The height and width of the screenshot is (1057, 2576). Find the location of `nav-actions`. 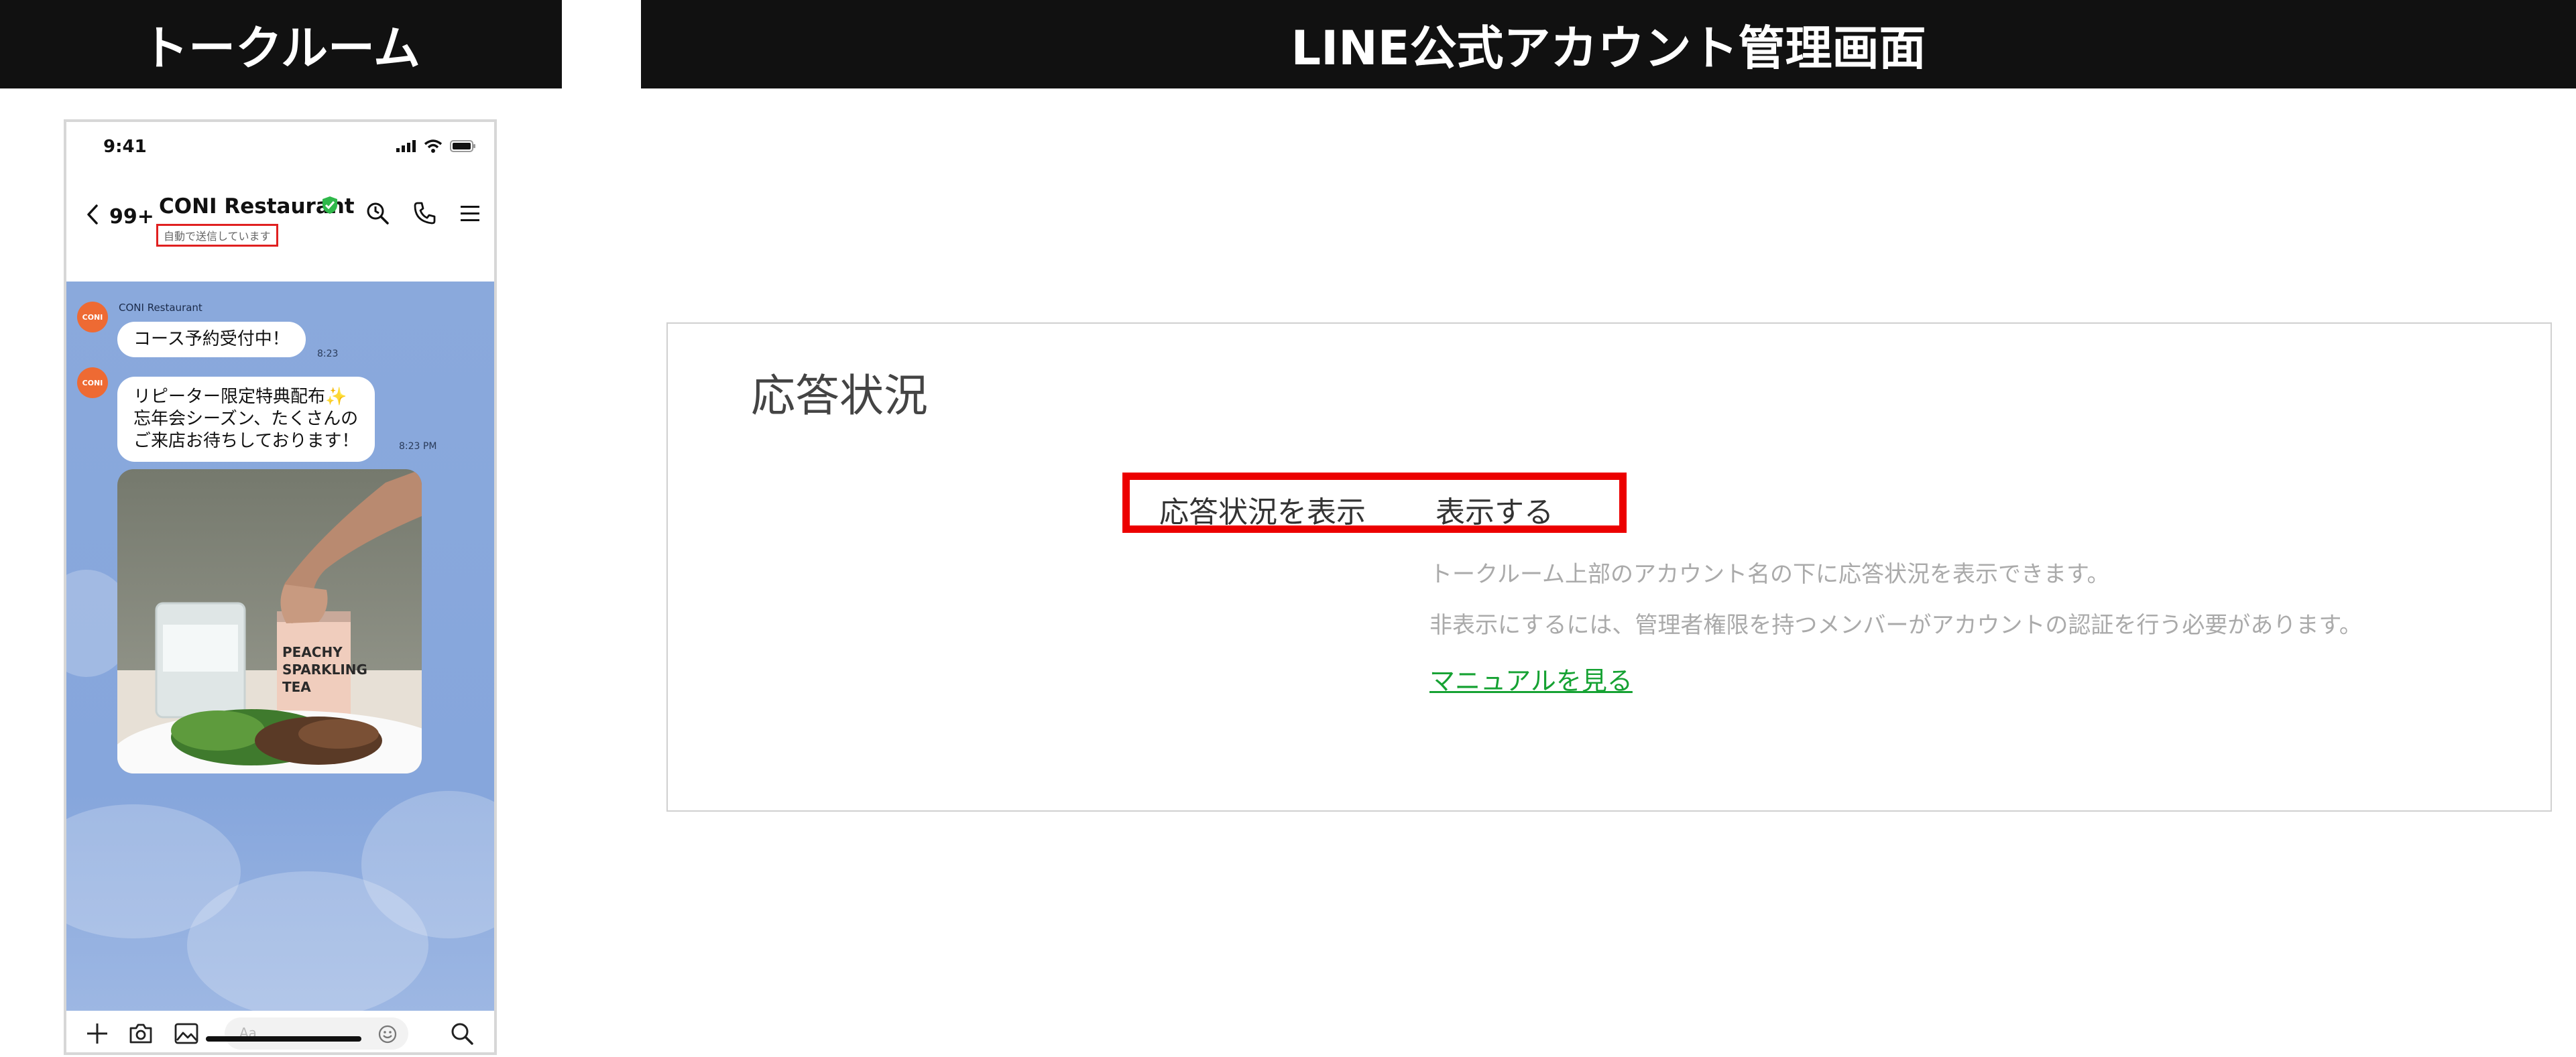

nav-actions is located at coordinates (423, 213).